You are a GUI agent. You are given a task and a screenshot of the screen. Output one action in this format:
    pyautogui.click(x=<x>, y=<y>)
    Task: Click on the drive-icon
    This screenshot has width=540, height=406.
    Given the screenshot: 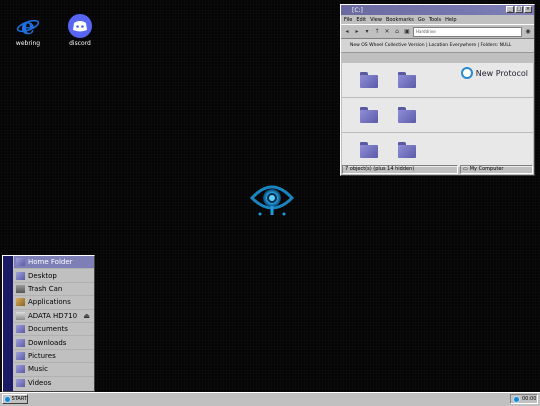 What is the action you would take?
    pyautogui.click(x=20, y=315)
    